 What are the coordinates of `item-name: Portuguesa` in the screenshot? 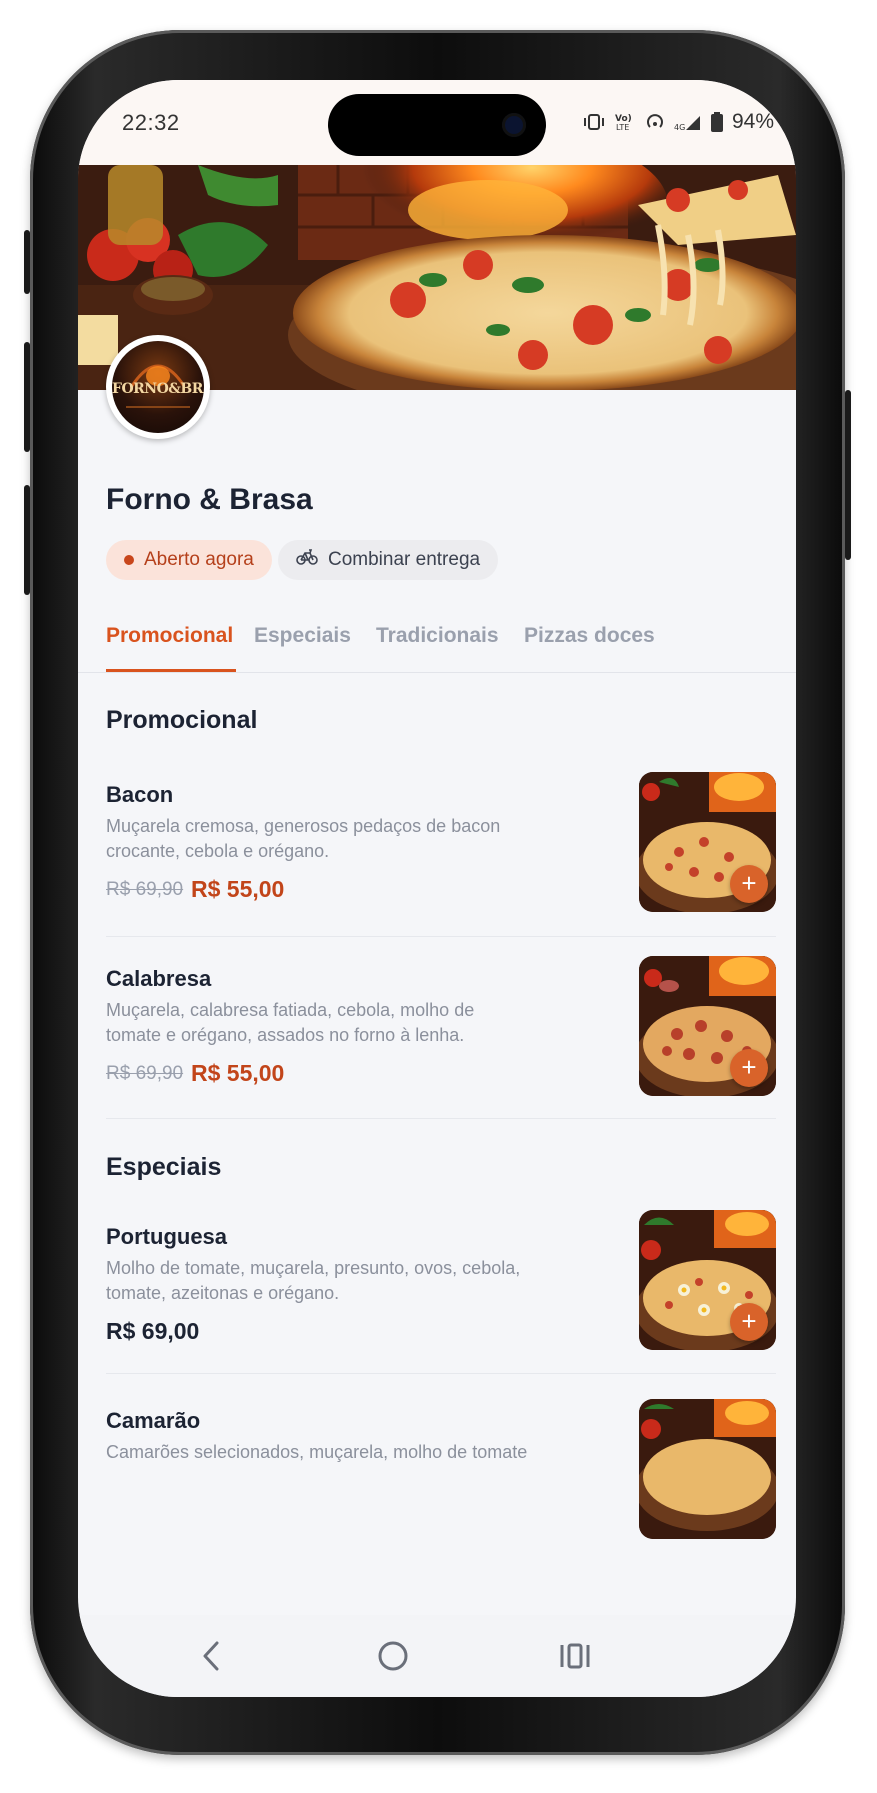 It's located at (167, 1236).